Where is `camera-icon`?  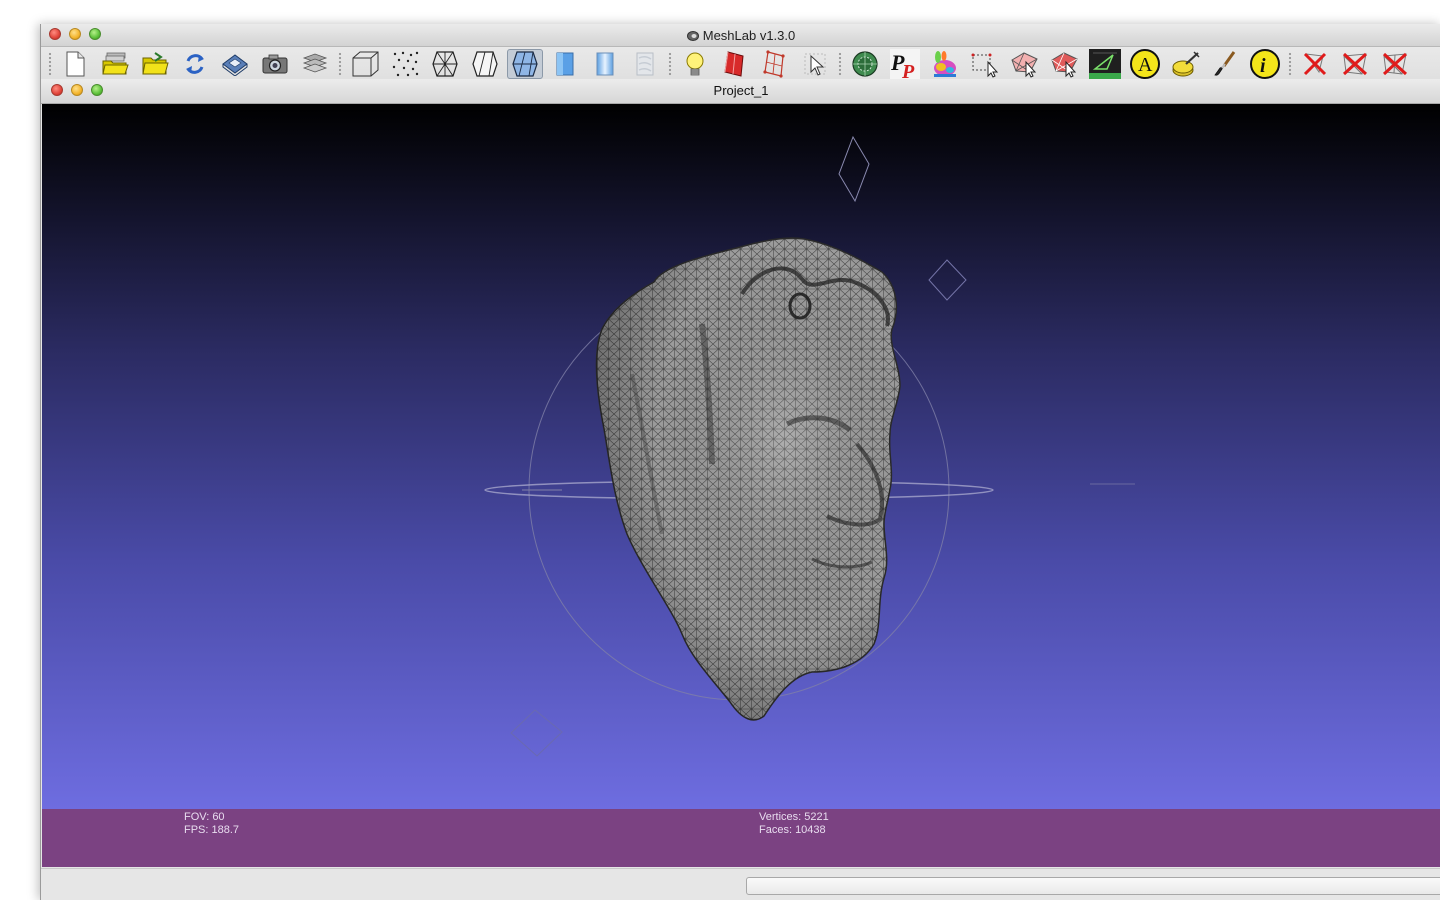 camera-icon is located at coordinates (275, 64).